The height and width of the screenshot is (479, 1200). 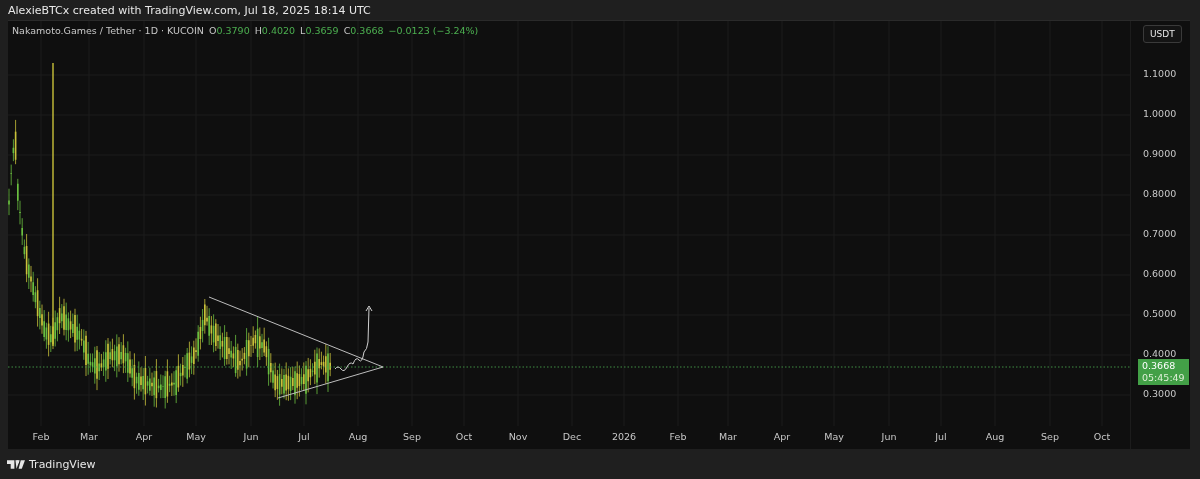 I want to click on price-label: 0.6000, so click(x=1160, y=273).